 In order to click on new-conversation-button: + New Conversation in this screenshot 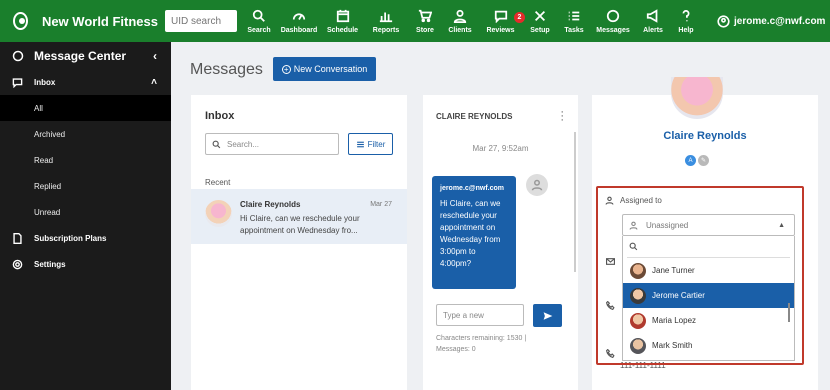, I will do `click(324, 69)`.